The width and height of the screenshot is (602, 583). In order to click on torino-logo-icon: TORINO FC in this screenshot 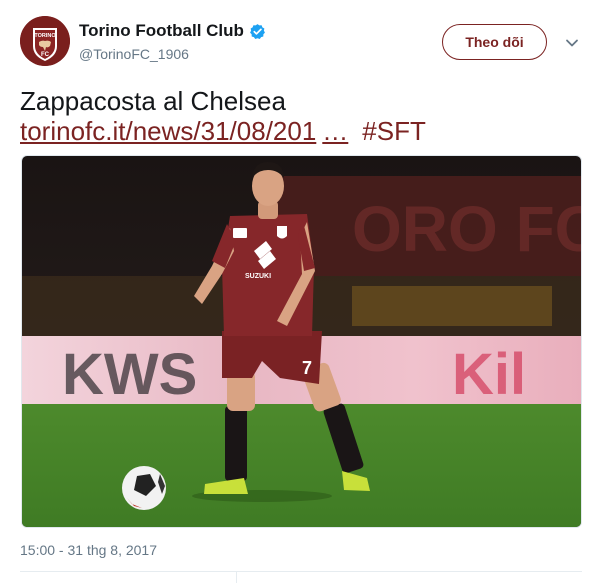, I will do `click(45, 41)`.